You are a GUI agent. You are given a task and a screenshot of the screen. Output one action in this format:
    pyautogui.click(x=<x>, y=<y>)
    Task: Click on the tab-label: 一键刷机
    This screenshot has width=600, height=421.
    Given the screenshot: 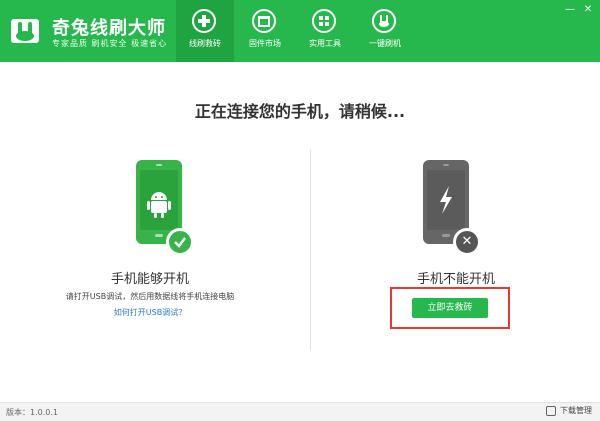 What is the action you would take?
    pyautogui.click(x=385, y=43)
    